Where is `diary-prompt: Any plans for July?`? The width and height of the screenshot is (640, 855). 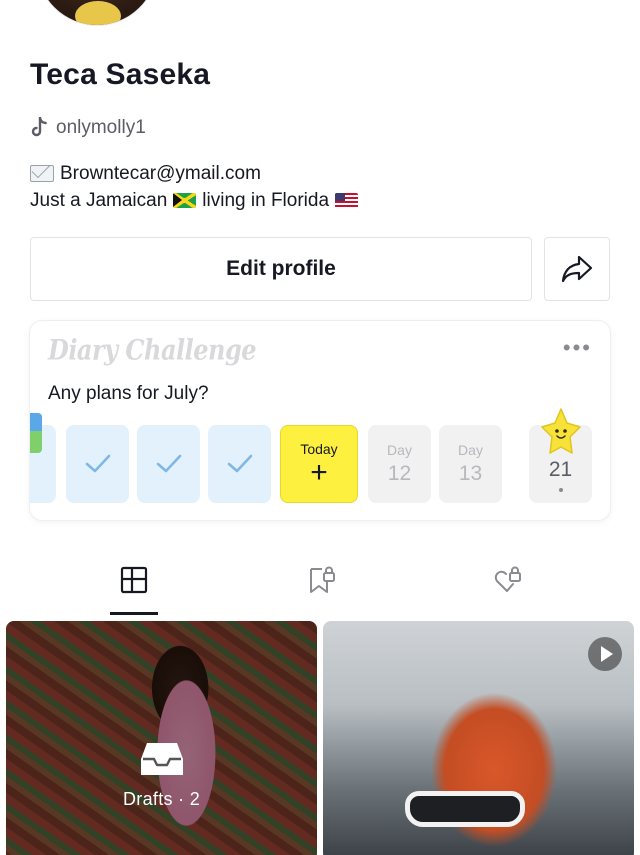 diary-prompt: Any plans for July? is located at coordinates (128, 393).